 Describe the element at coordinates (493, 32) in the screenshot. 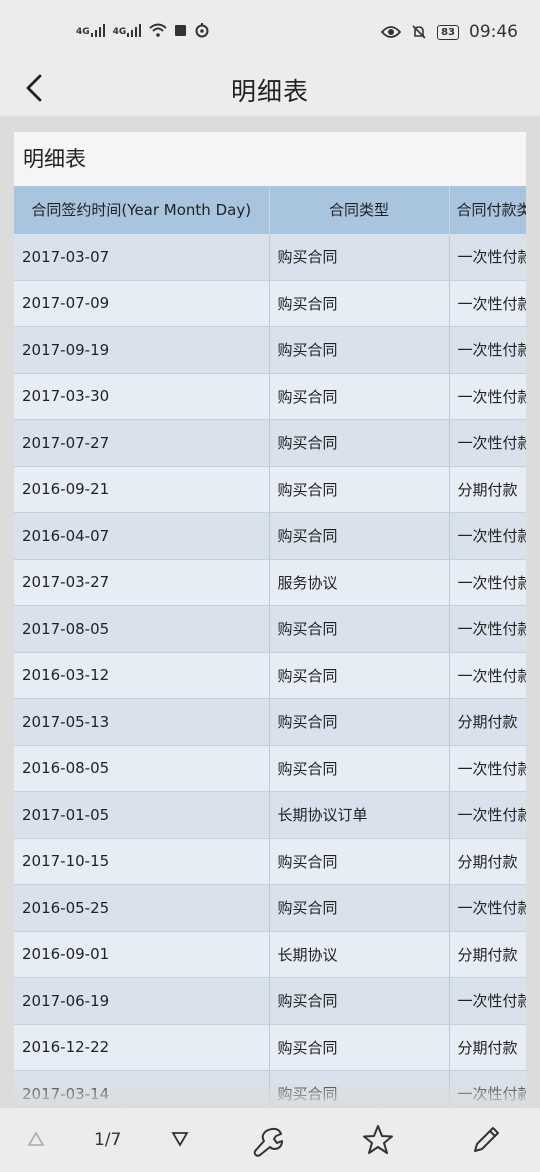

I see `status-time: 09:46` at that location.